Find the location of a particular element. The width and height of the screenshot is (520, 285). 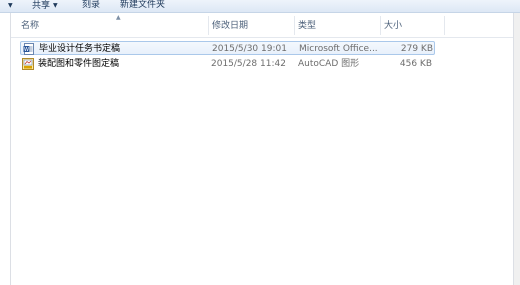

file-size: 279 KB is located at coordinates (416, 49).